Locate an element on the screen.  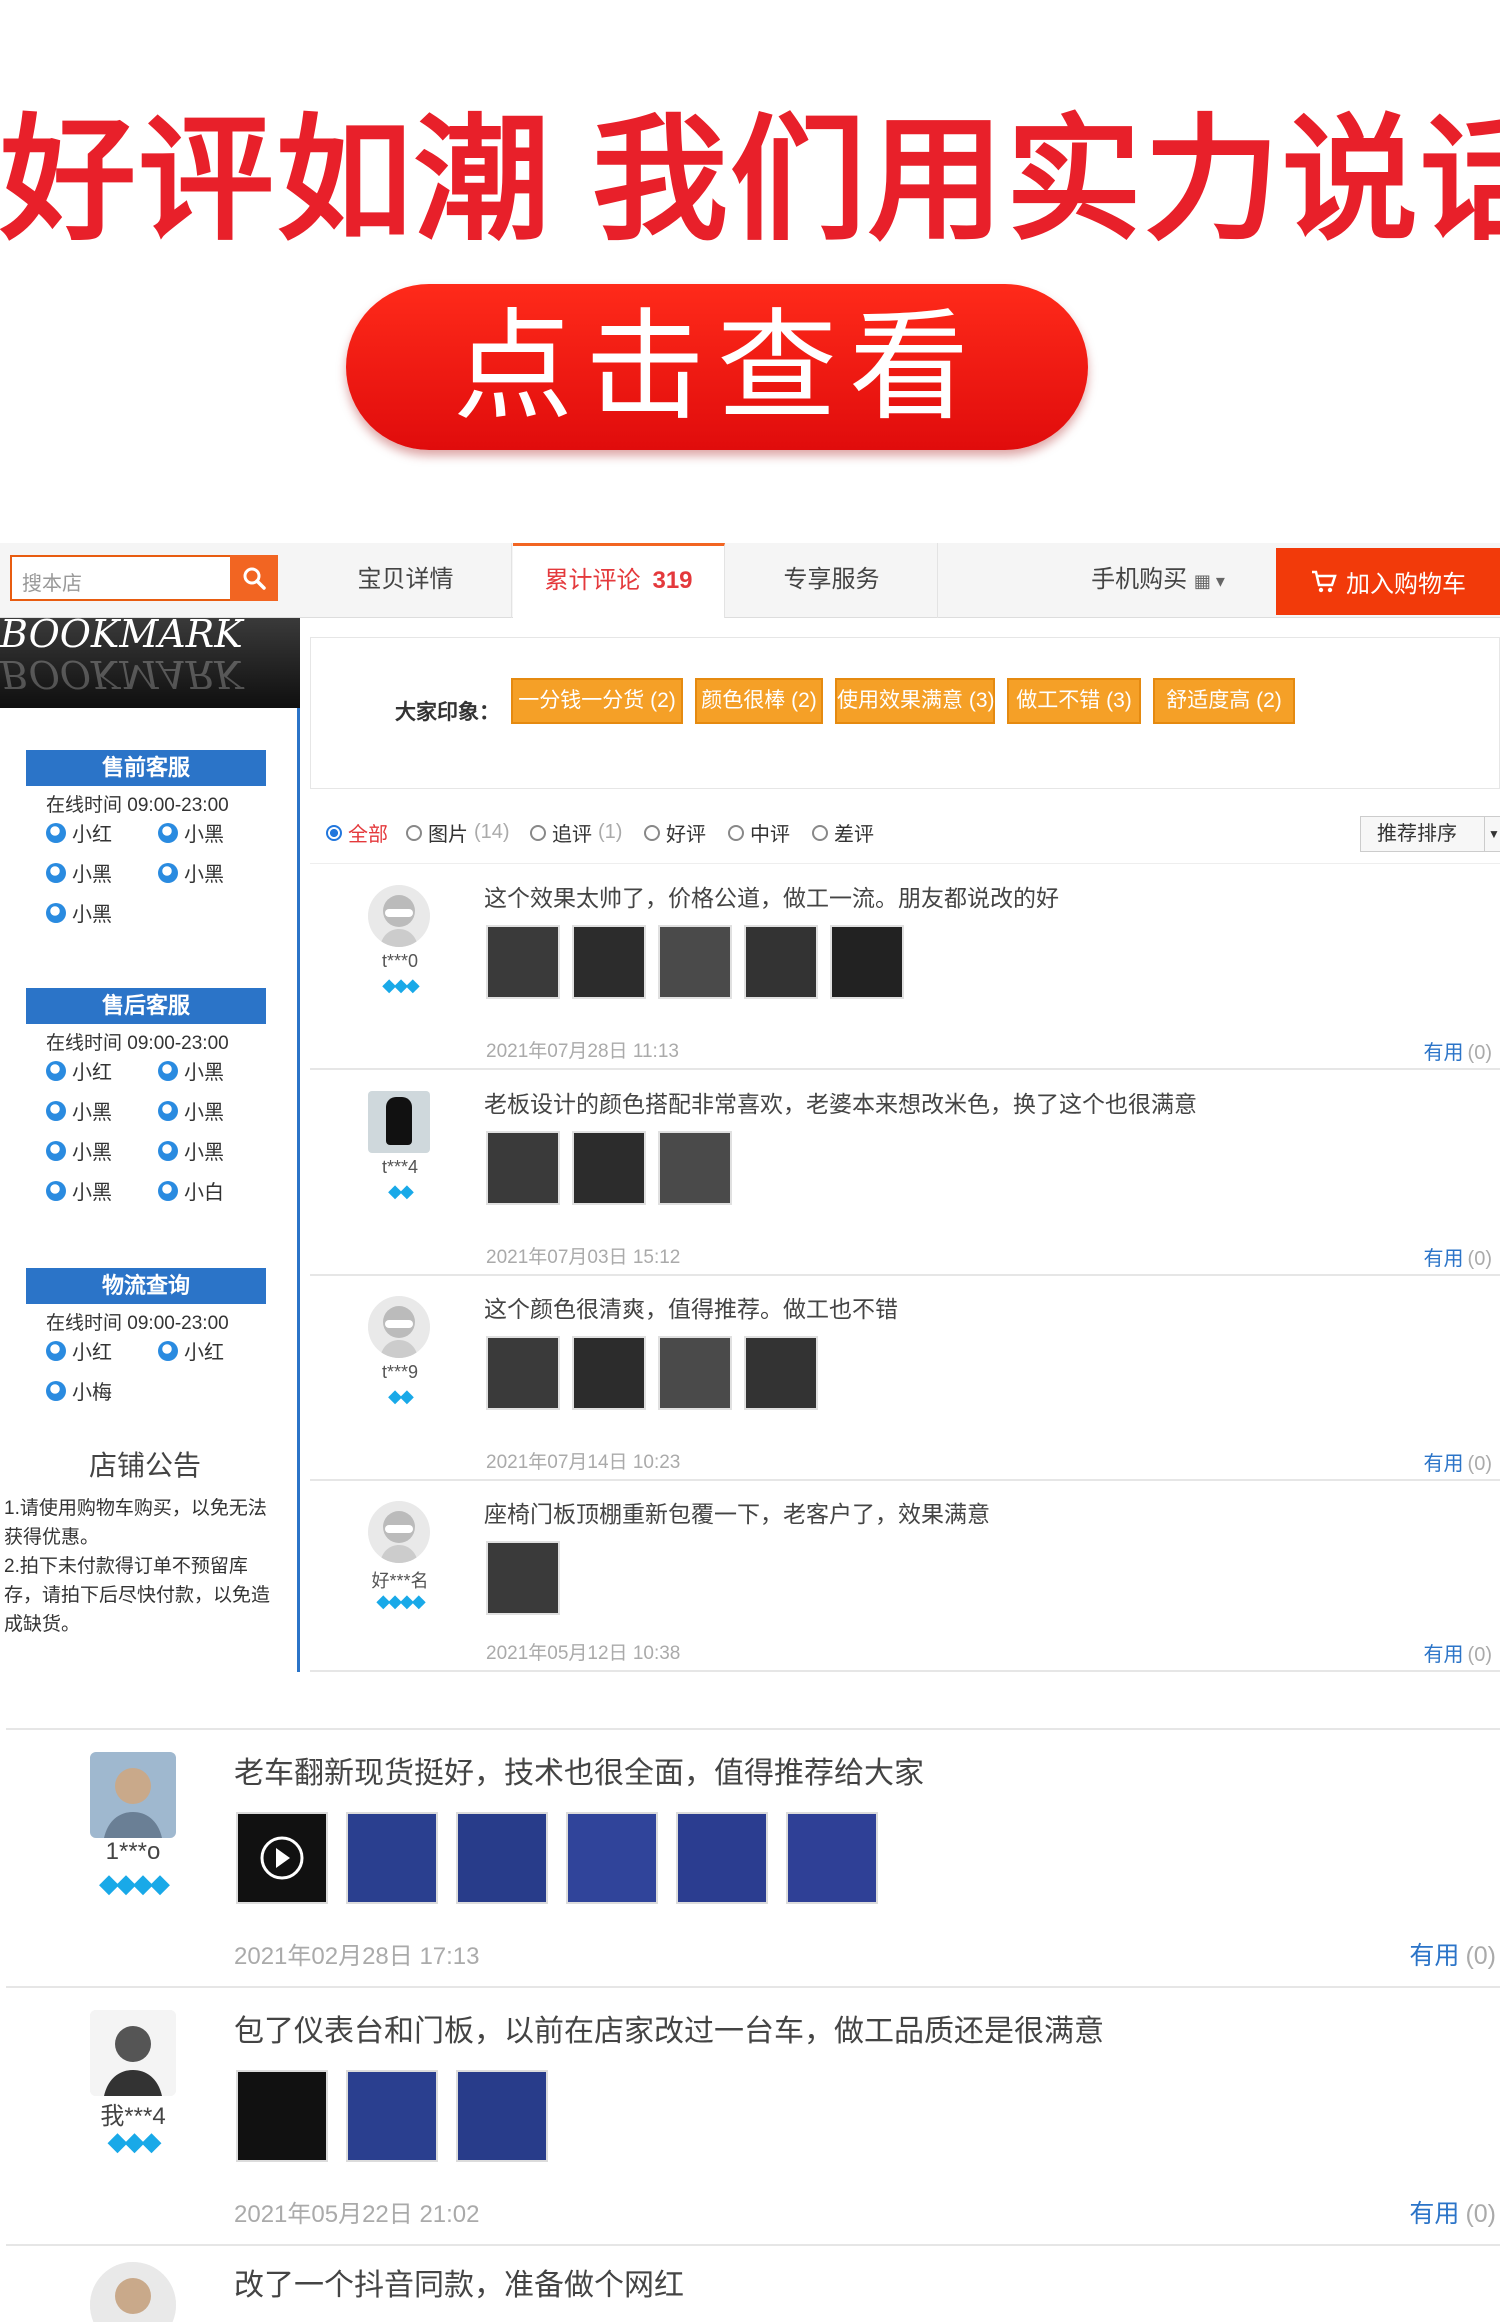
review-date: 2021年05月22日 21:02 is located at coordinates (357, 2214).